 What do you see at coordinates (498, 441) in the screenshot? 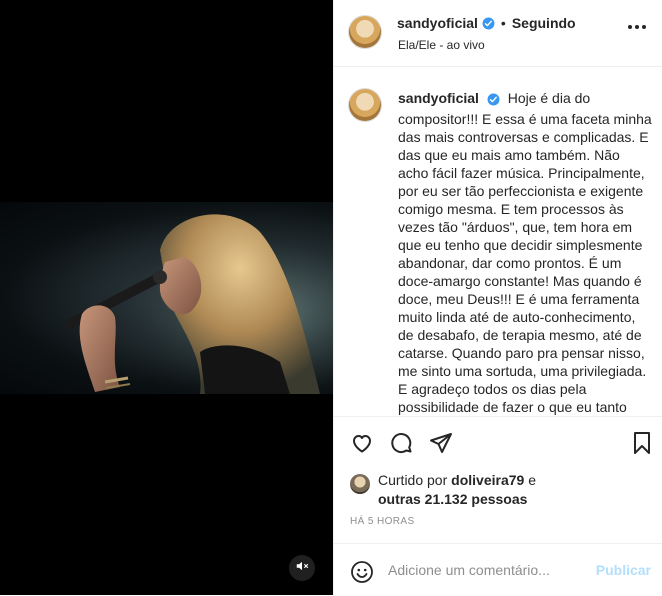
I see `action-bar` at bounding box center [498, 441].